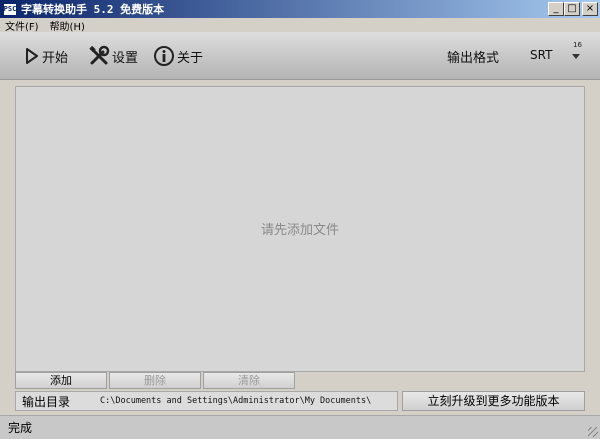  I want to click on clear-button: 清除, so click(249, 380).